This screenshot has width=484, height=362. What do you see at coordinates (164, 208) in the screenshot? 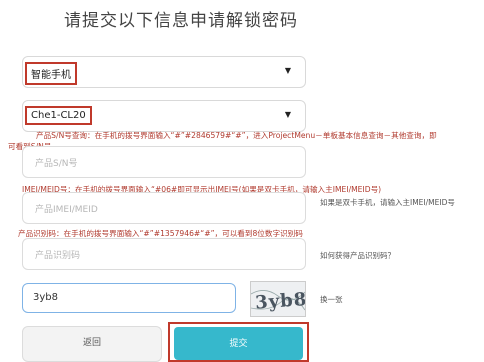
I see `imei-input: 产品IMEI/MEID` at bounding box center [164, 208].